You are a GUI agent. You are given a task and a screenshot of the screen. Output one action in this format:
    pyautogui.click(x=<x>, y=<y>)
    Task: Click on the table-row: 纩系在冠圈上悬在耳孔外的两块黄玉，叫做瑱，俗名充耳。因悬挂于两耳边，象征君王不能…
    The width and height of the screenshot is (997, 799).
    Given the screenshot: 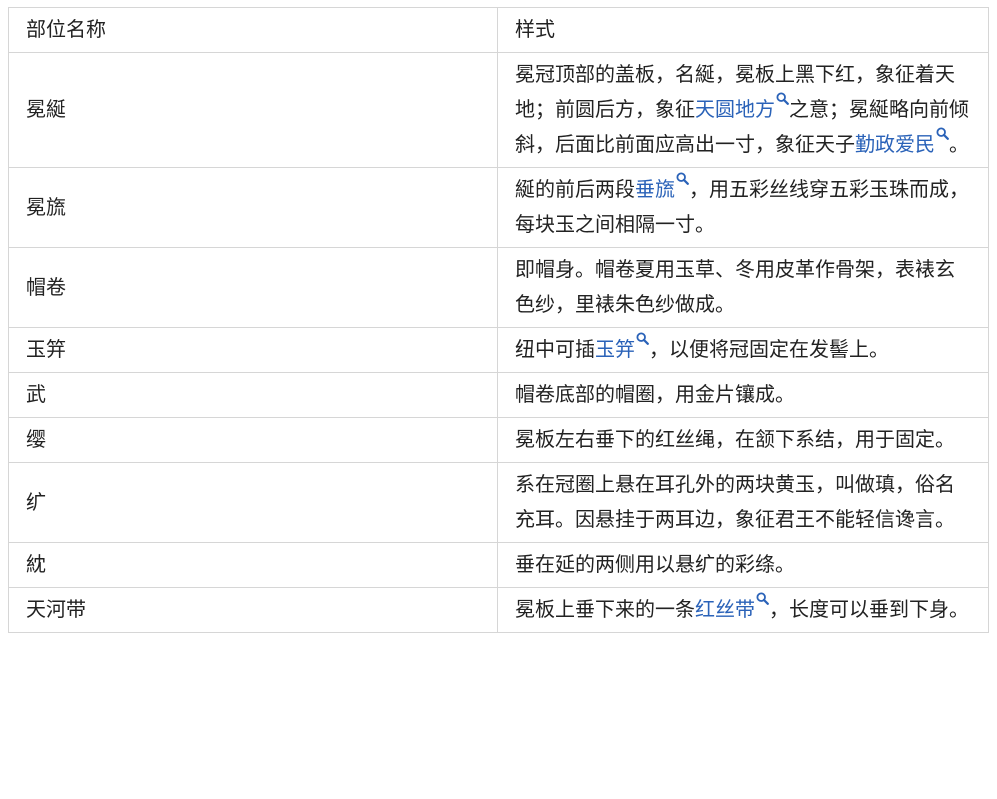 What is the action you would take?
    pyautogui.click(x=498, y=502)
    